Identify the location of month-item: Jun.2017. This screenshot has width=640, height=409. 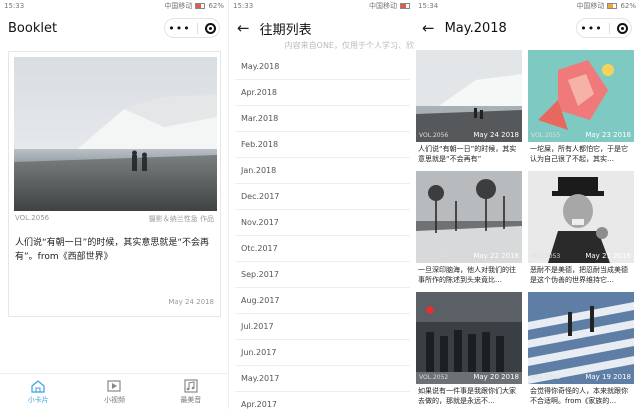
(322, 353).